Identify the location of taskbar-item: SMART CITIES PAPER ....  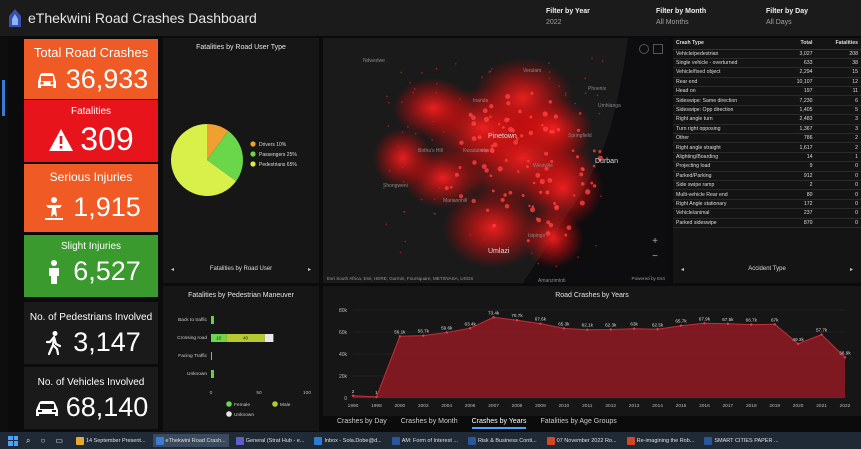
(741, 440).